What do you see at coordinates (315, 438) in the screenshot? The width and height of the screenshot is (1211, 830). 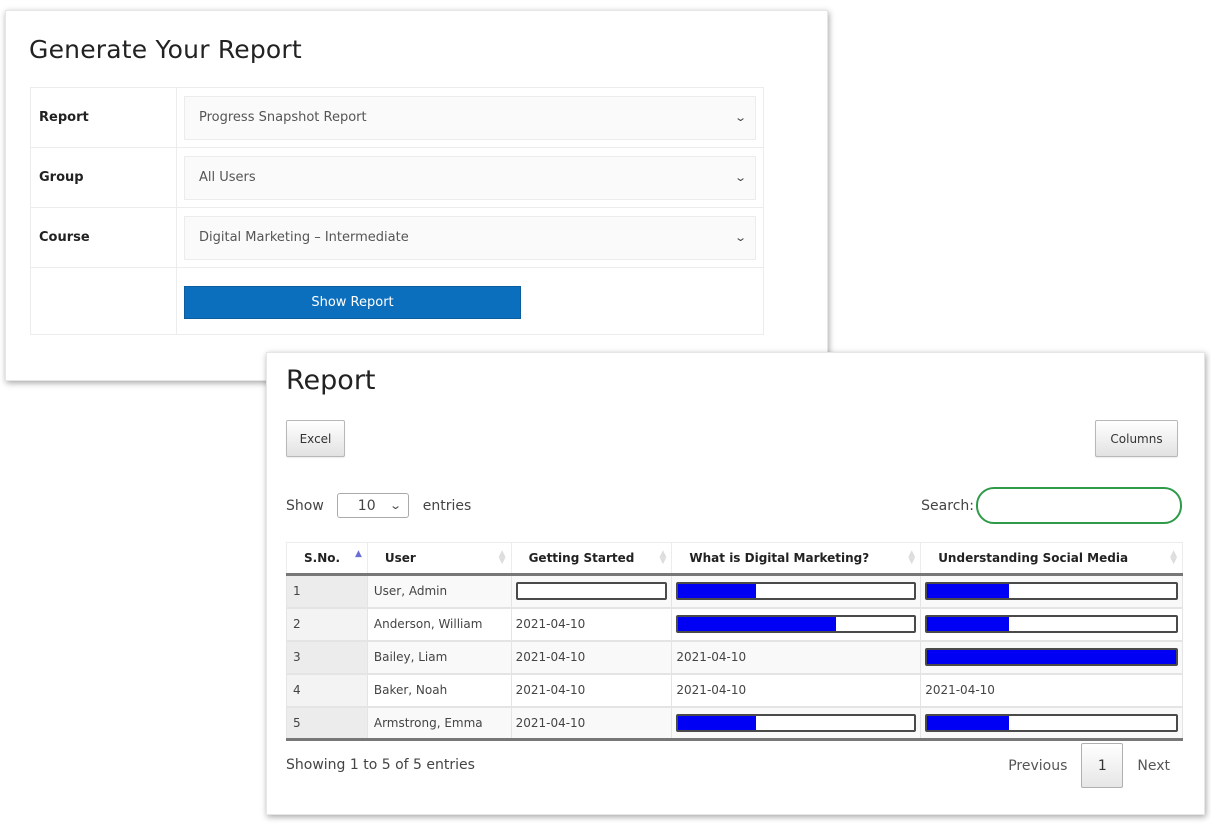 I see `excel-export-button: Excel` at bounding box center [315, 438].